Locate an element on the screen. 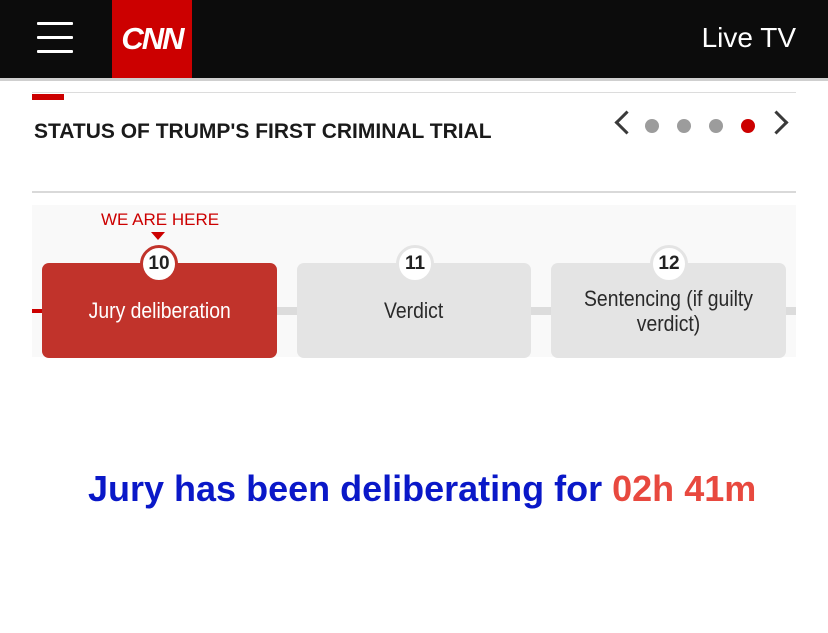  cnn-logo-text: CNN is located at coordinates (152, 38).